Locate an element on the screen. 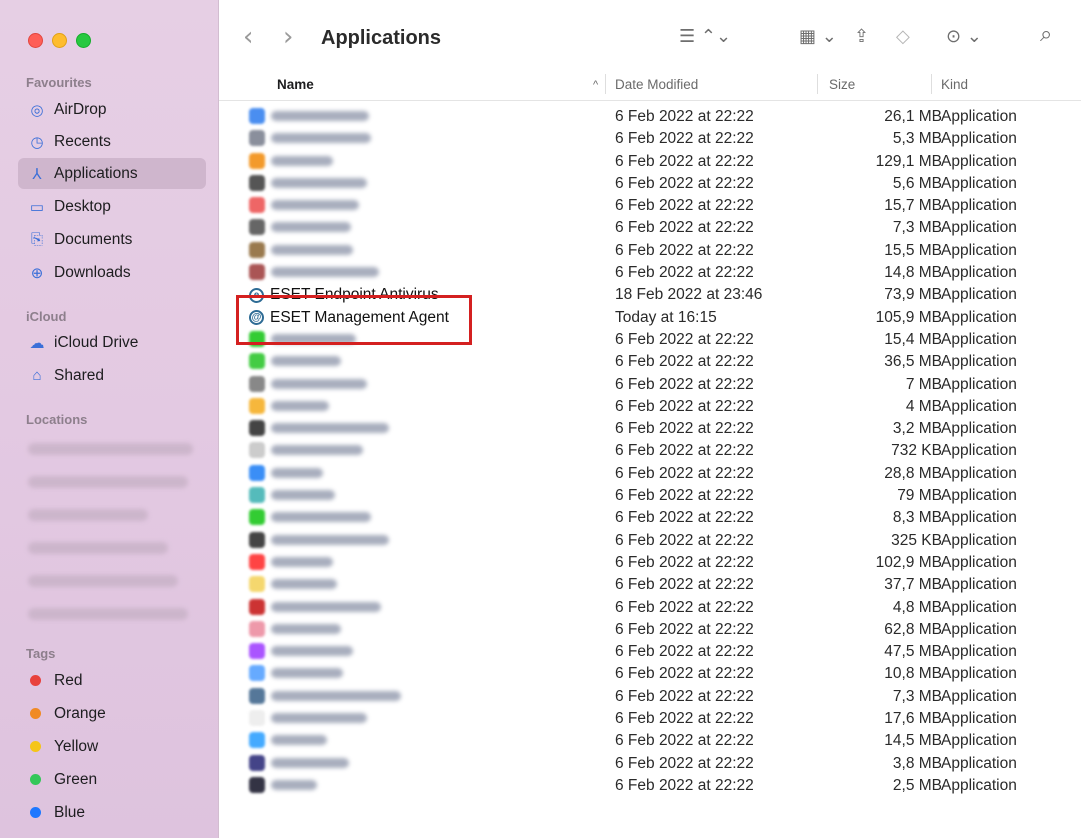 The width and height of the screenshot is (1081, 838). table-row: 6 Feb 2022 at 22:22 5,6 MB Application is located at coordinates (650, 183).